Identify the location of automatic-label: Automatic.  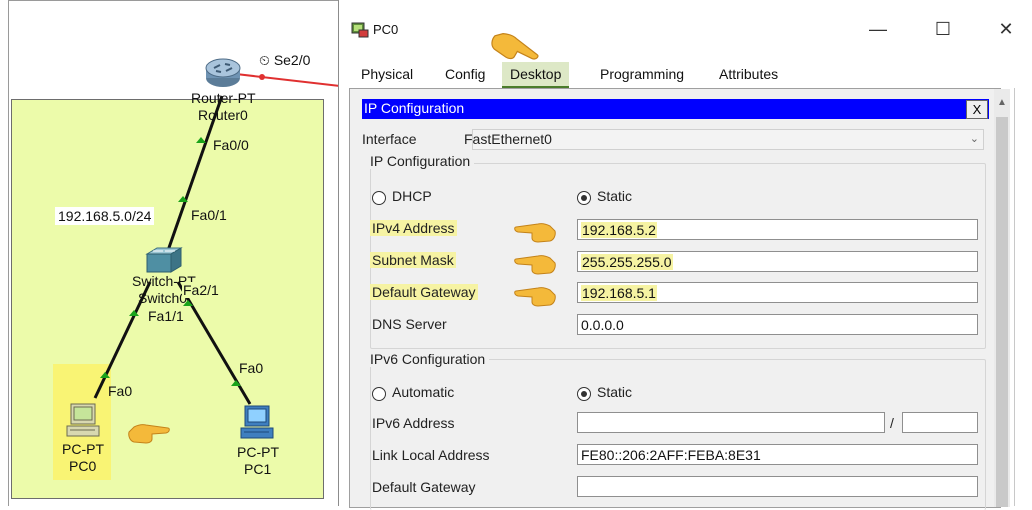
(423, 392).